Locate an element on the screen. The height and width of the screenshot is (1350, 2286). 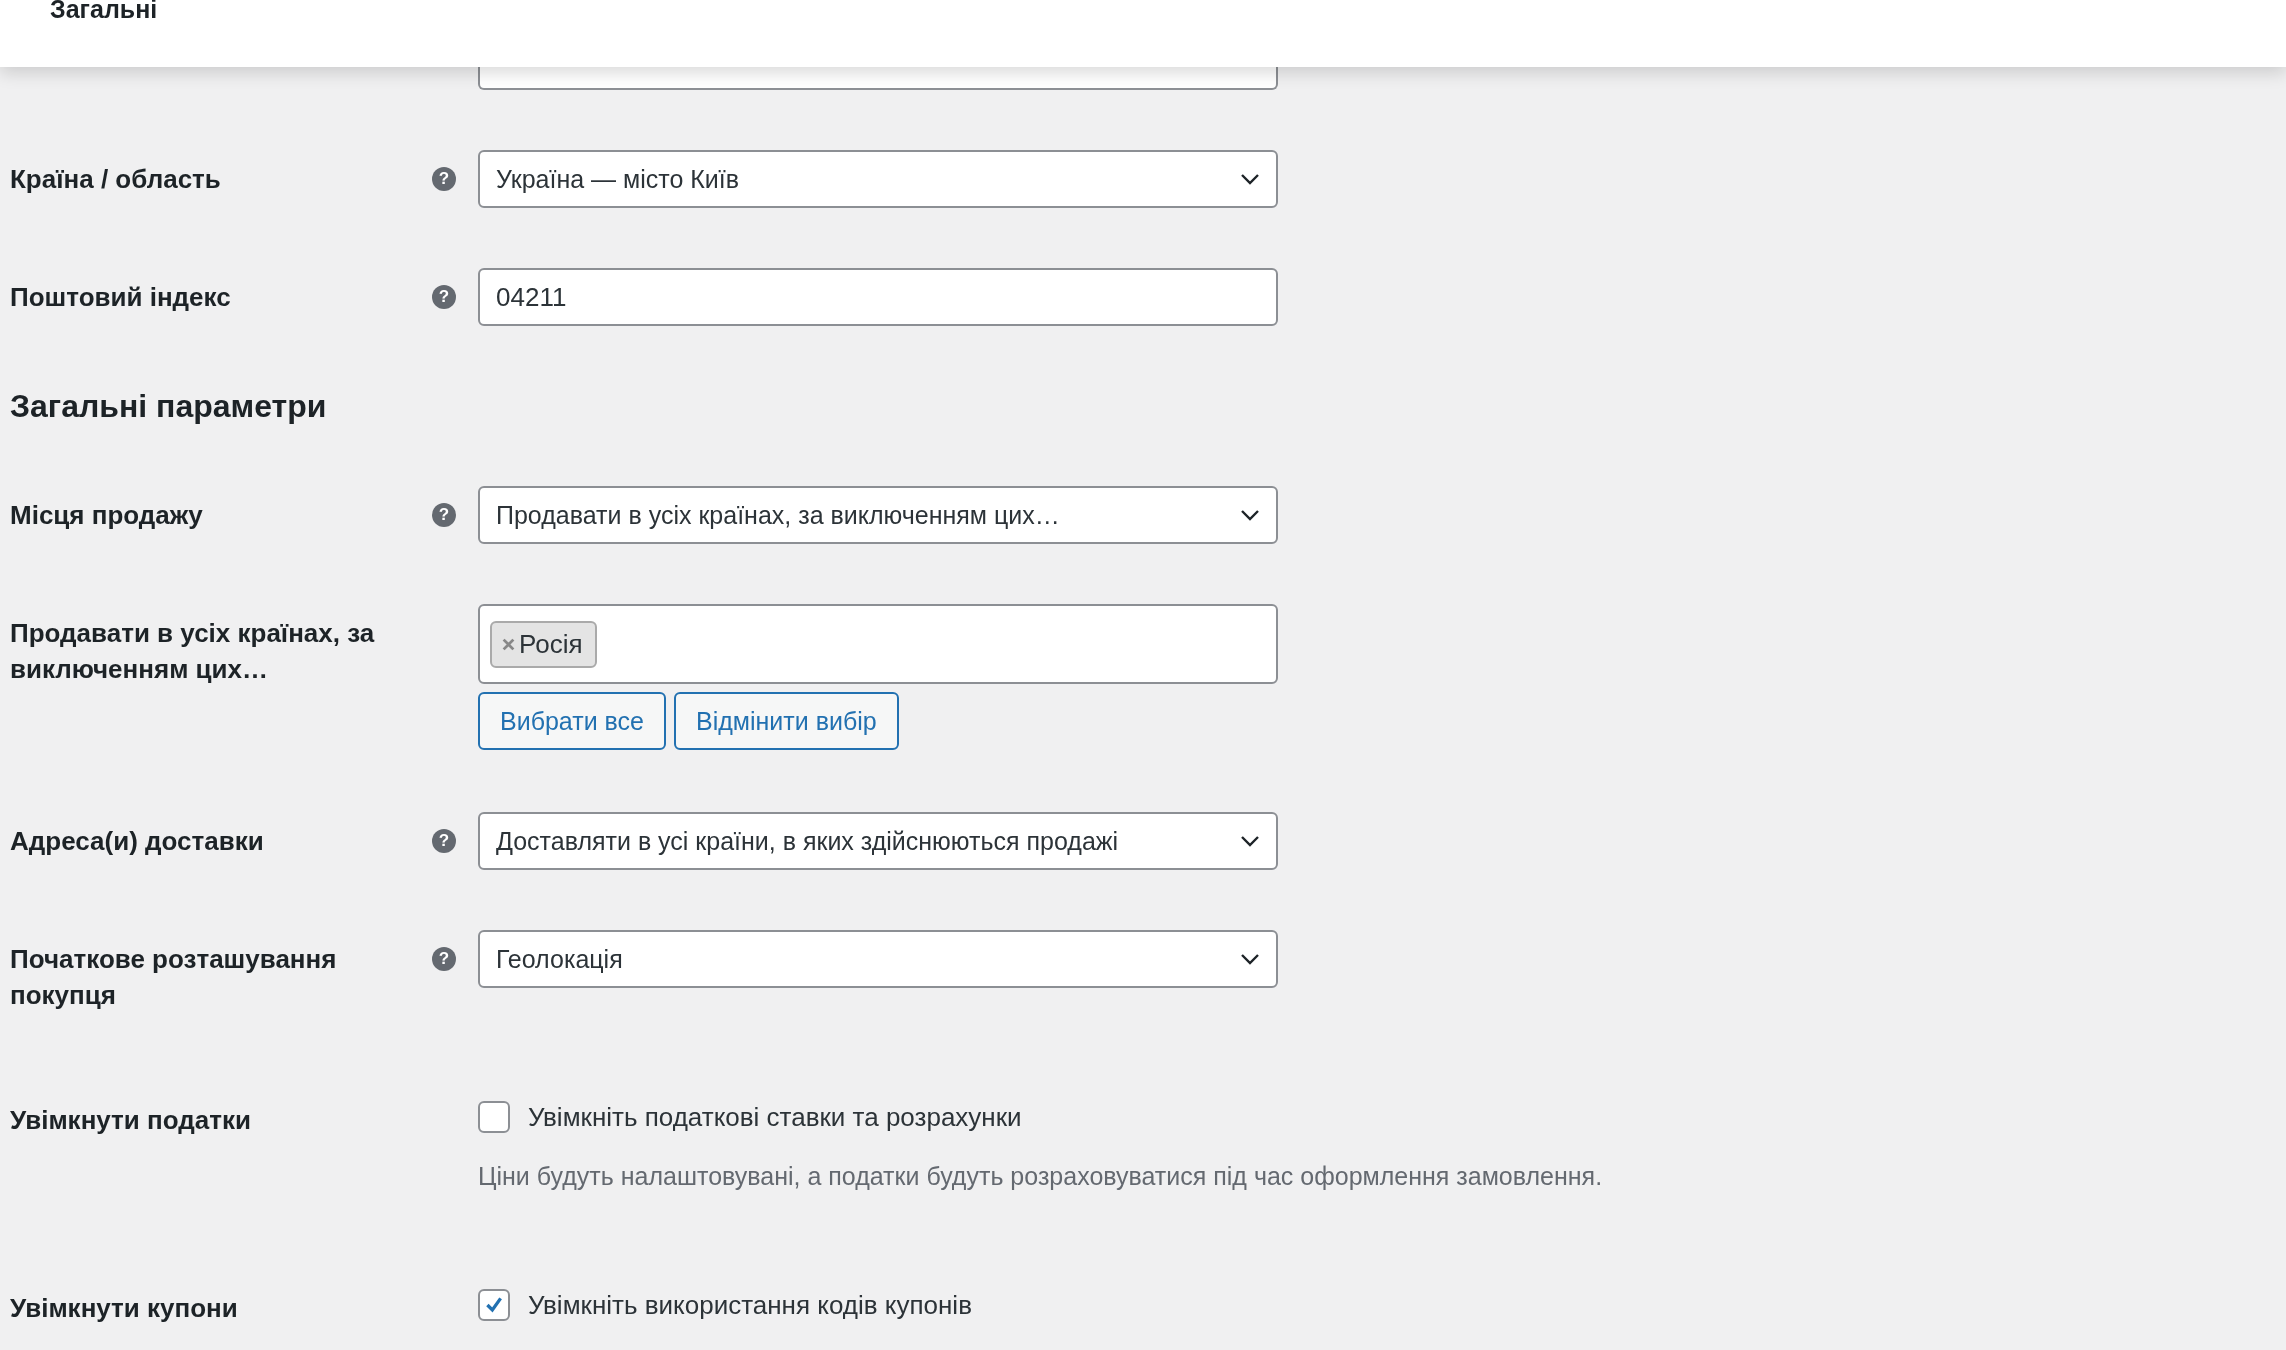
dropdown: Україна — місто Київ is located at coordinates (878, 179).